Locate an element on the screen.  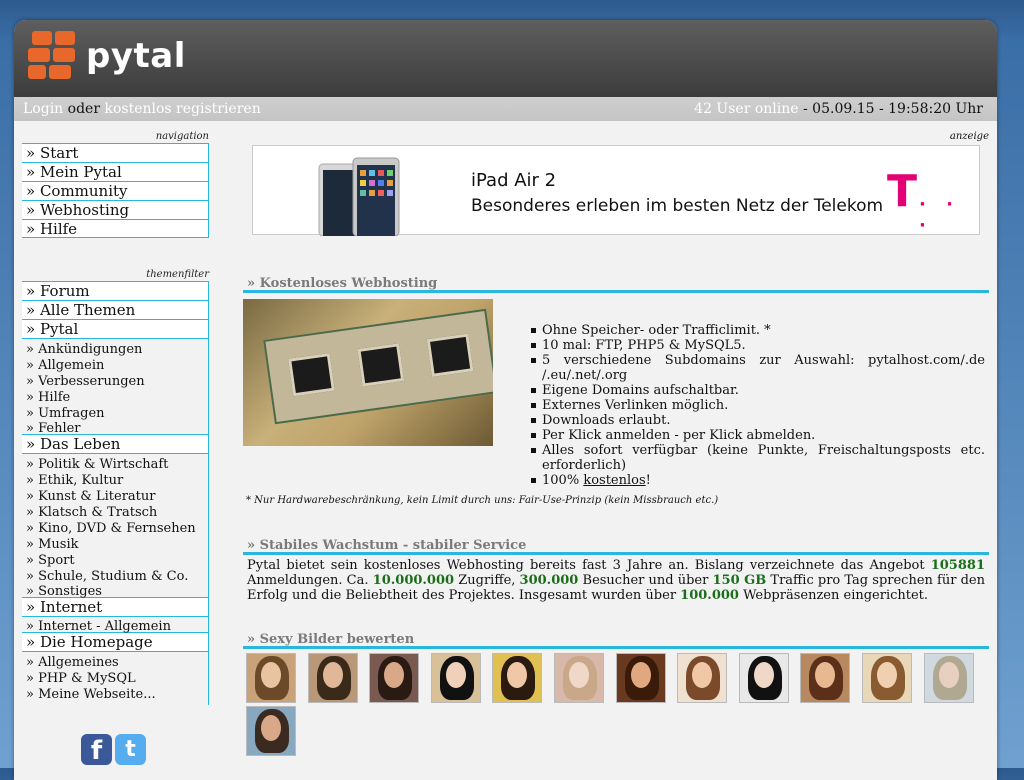
thumbnail-grid is located at coordinates (616, 704).